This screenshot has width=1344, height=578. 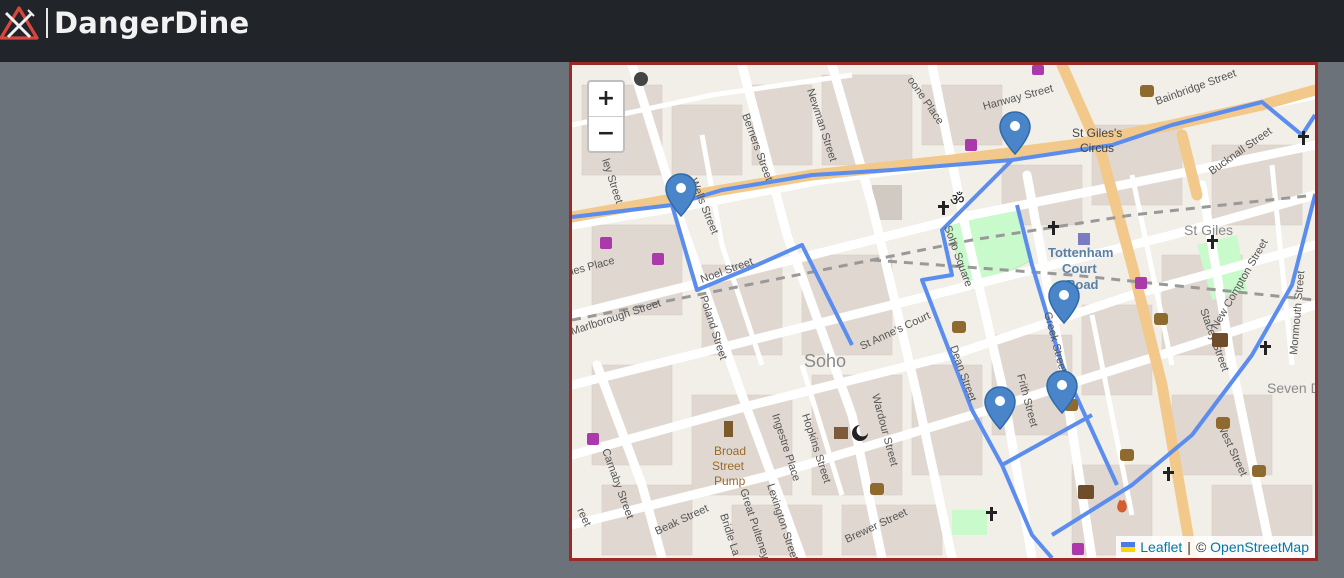 I want to click on ukraine-flag-icon, so click(x=1128, y=547).